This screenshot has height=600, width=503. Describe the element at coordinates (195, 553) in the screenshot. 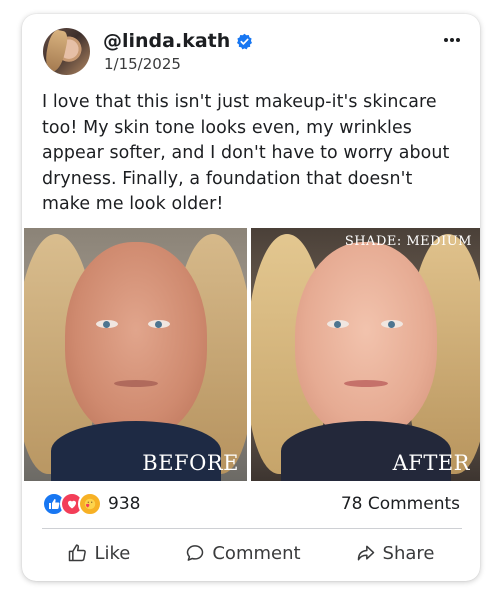

I see `comment-icon` at that location.